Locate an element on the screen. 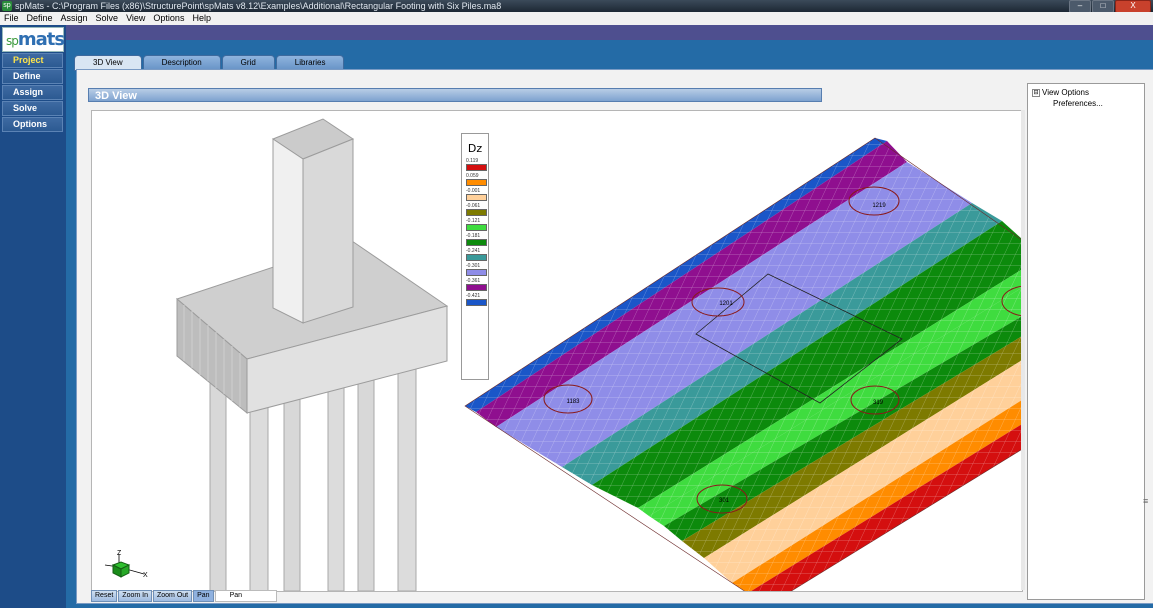 The image size is (1153, 608). legend-entry: -0.121 is located at coordinates (477, 224).